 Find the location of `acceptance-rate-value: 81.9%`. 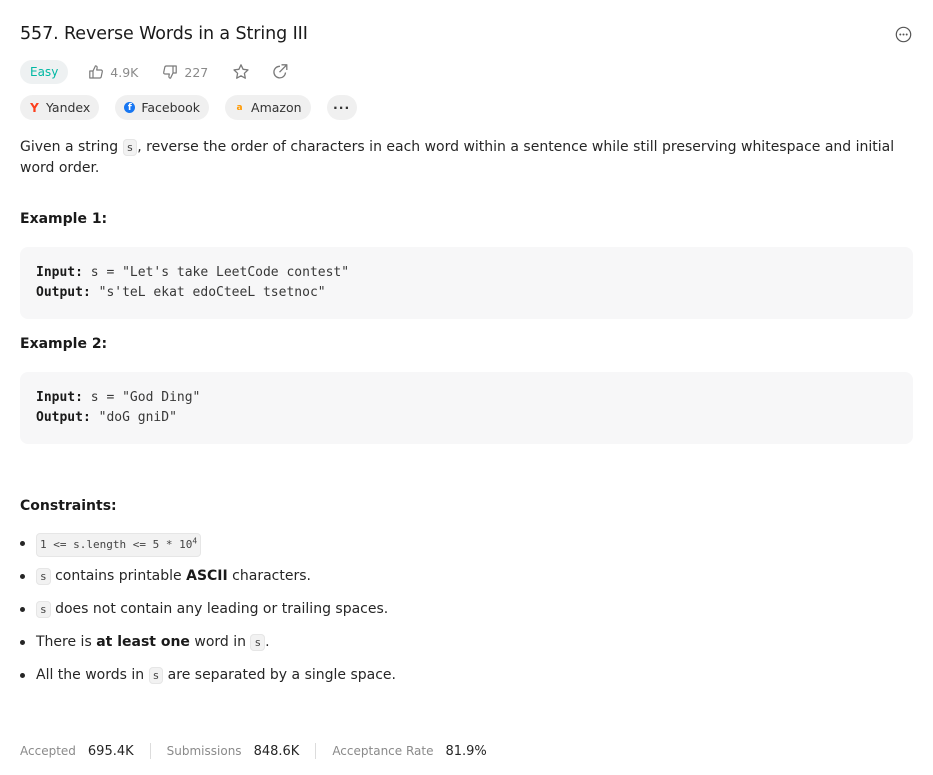

acceptance-rate-value: 81.9% is located at coordinates (466, 751).